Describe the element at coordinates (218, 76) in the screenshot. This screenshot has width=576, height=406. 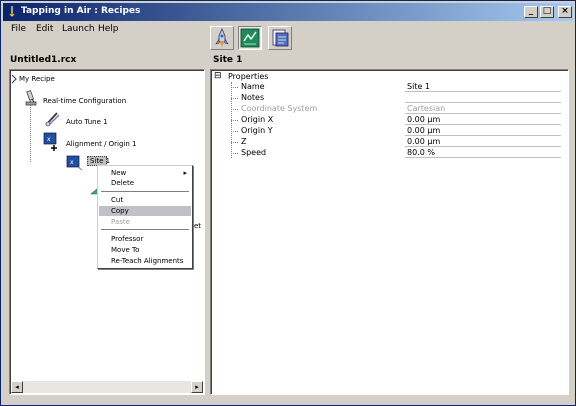
I see `collapse-properties-icon: ⊟` at that location.